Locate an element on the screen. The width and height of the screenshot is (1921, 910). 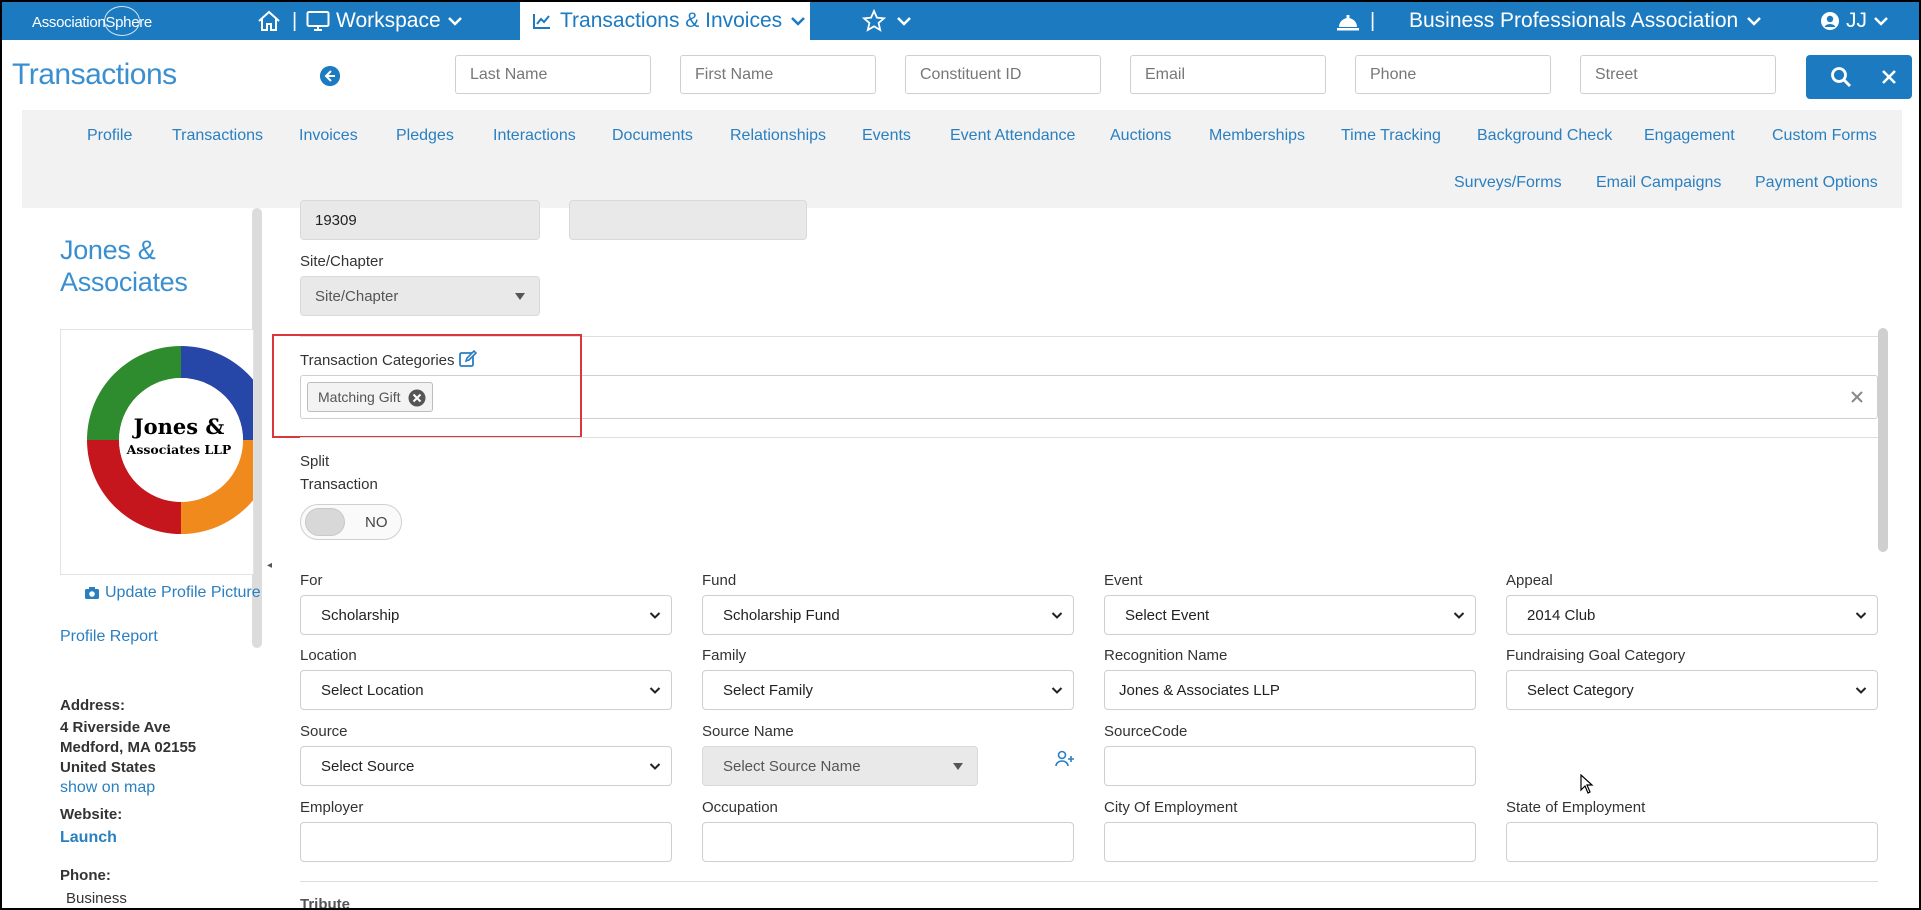
search-action-button is located at coordinates (1859, 77).